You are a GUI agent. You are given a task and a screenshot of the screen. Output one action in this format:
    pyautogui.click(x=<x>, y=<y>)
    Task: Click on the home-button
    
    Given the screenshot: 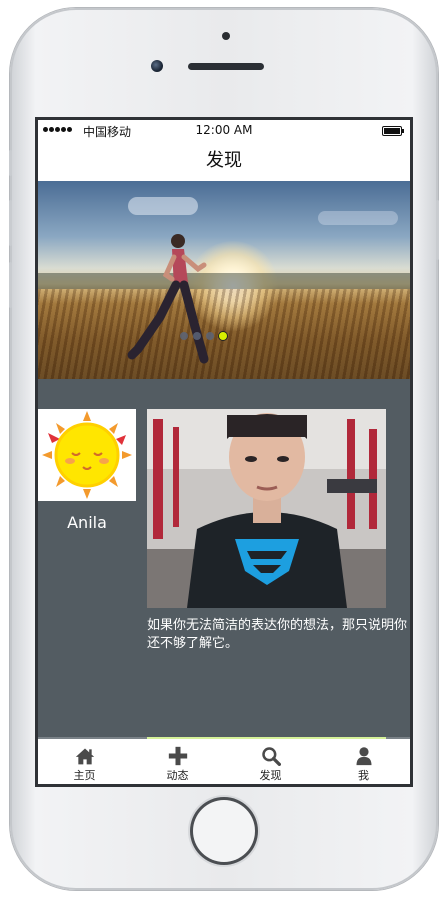 What is the action you would take?
    pyautogui.click(x=224, y=831)
    